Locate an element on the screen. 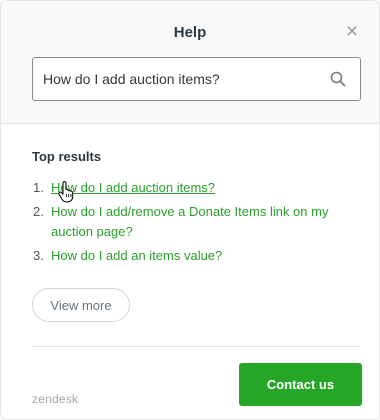 Image resolution: width=380 pixels, height=420 pixels. list-item: 3. How do I add an items value? is located at coordinates (197, 256).